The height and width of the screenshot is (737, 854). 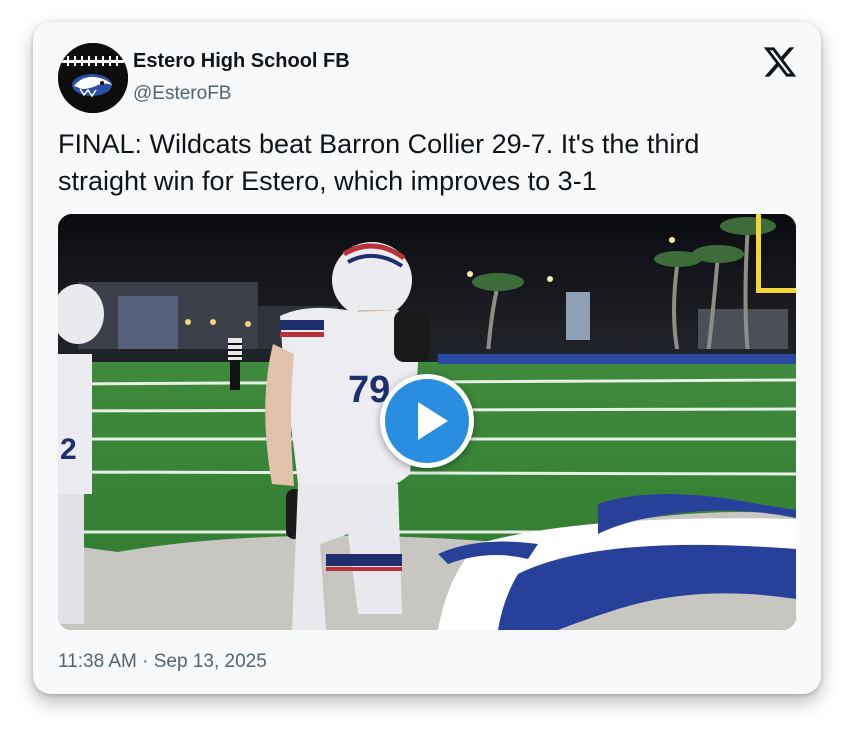 I want to click on play-button, so click(x=427, y=421).